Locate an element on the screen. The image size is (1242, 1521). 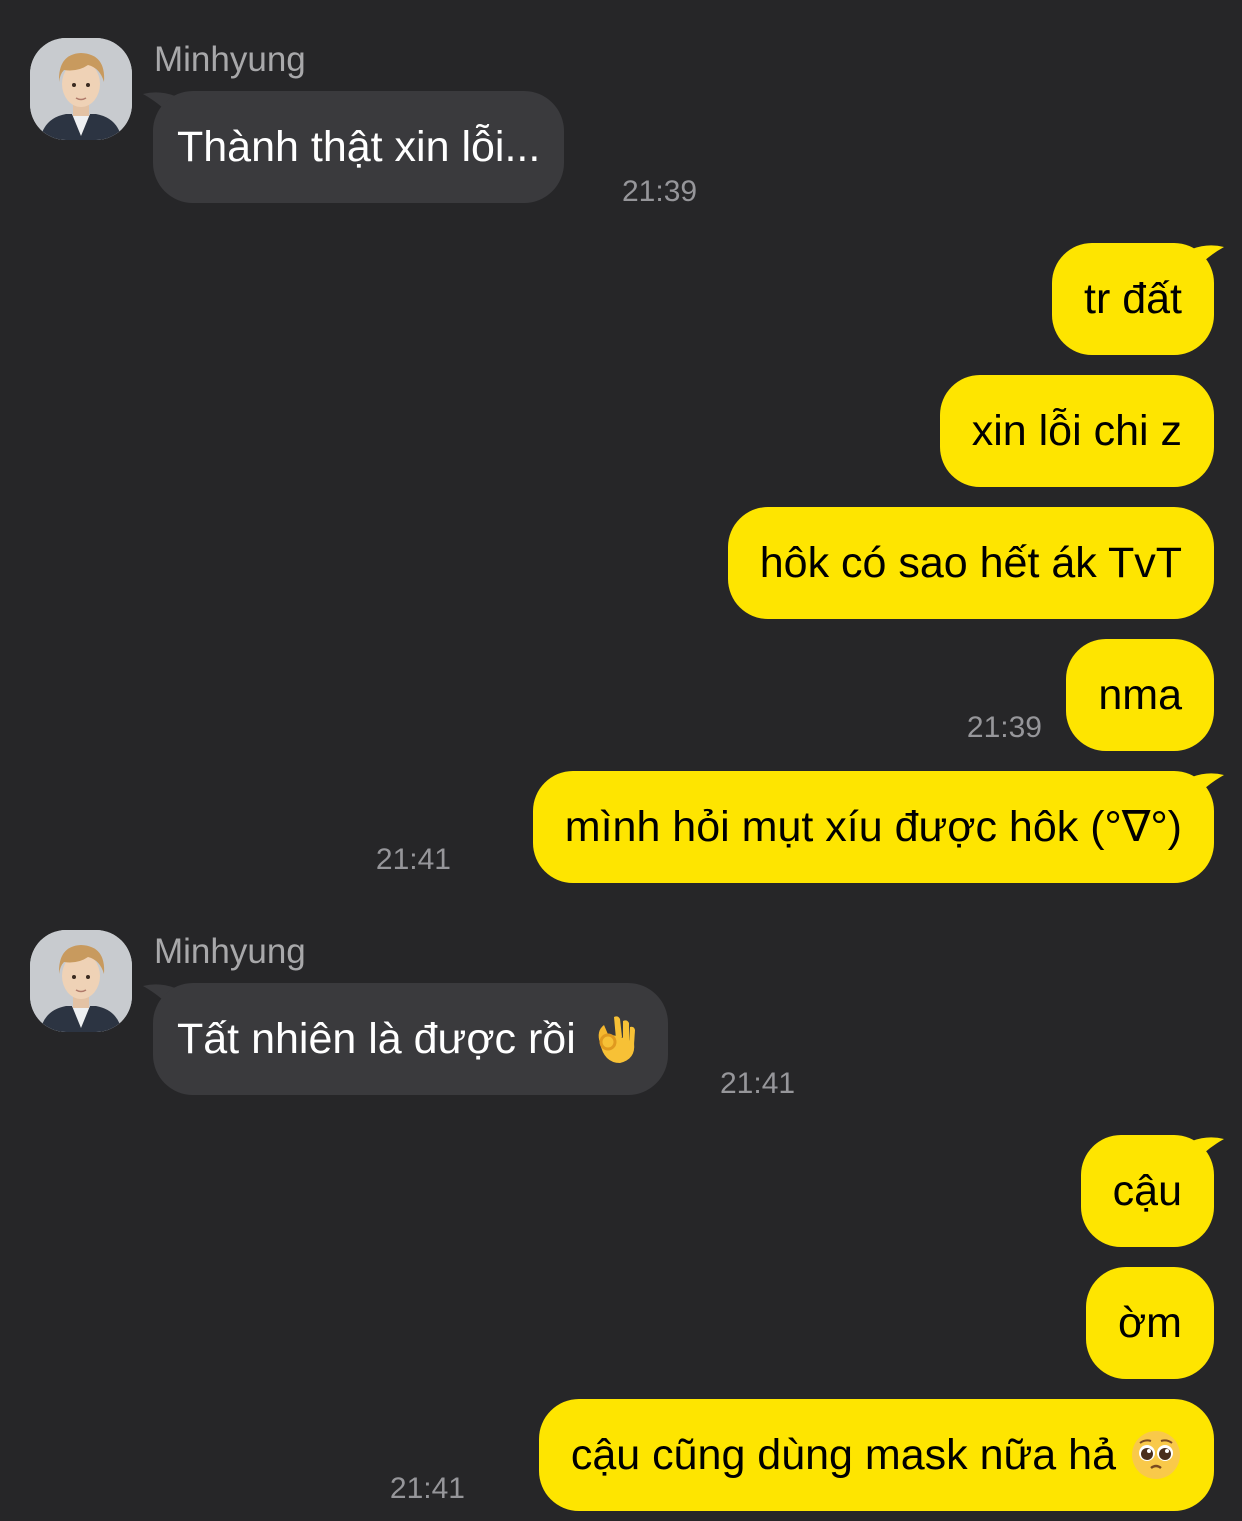
message-text: Tất nhiên là được rồi is located at coordinates (376, 1039).